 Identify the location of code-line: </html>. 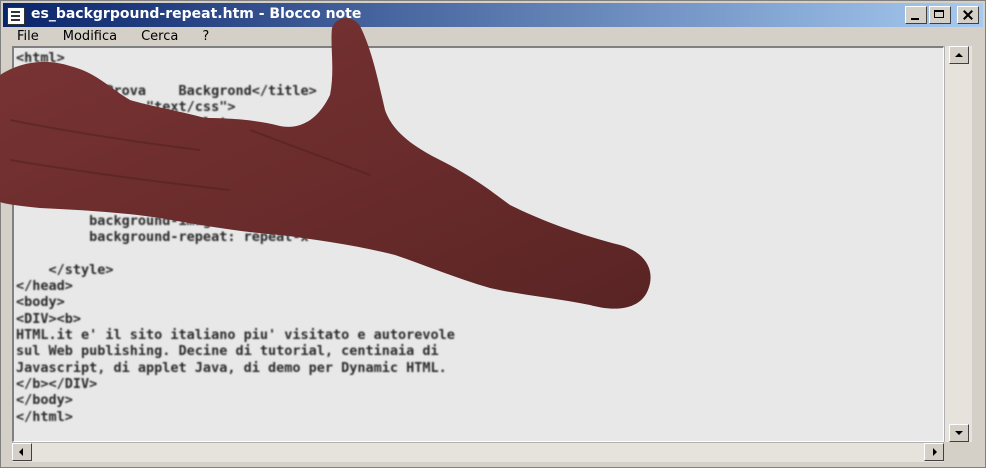
(44, 416).